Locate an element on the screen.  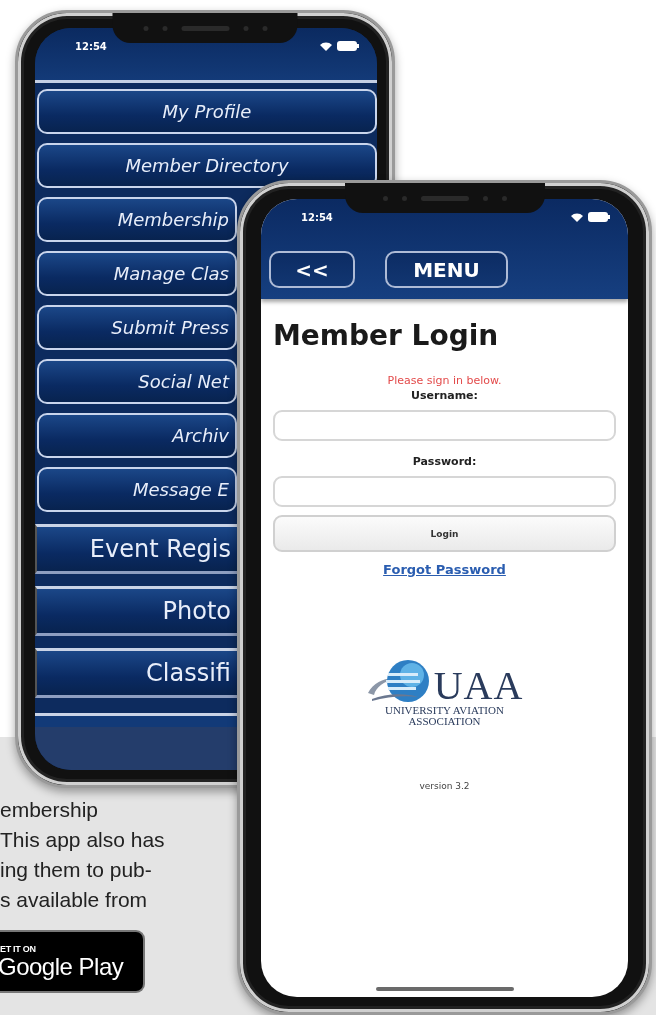
forgot-password-link: Forgot Password is located at coordinates (444, 569).